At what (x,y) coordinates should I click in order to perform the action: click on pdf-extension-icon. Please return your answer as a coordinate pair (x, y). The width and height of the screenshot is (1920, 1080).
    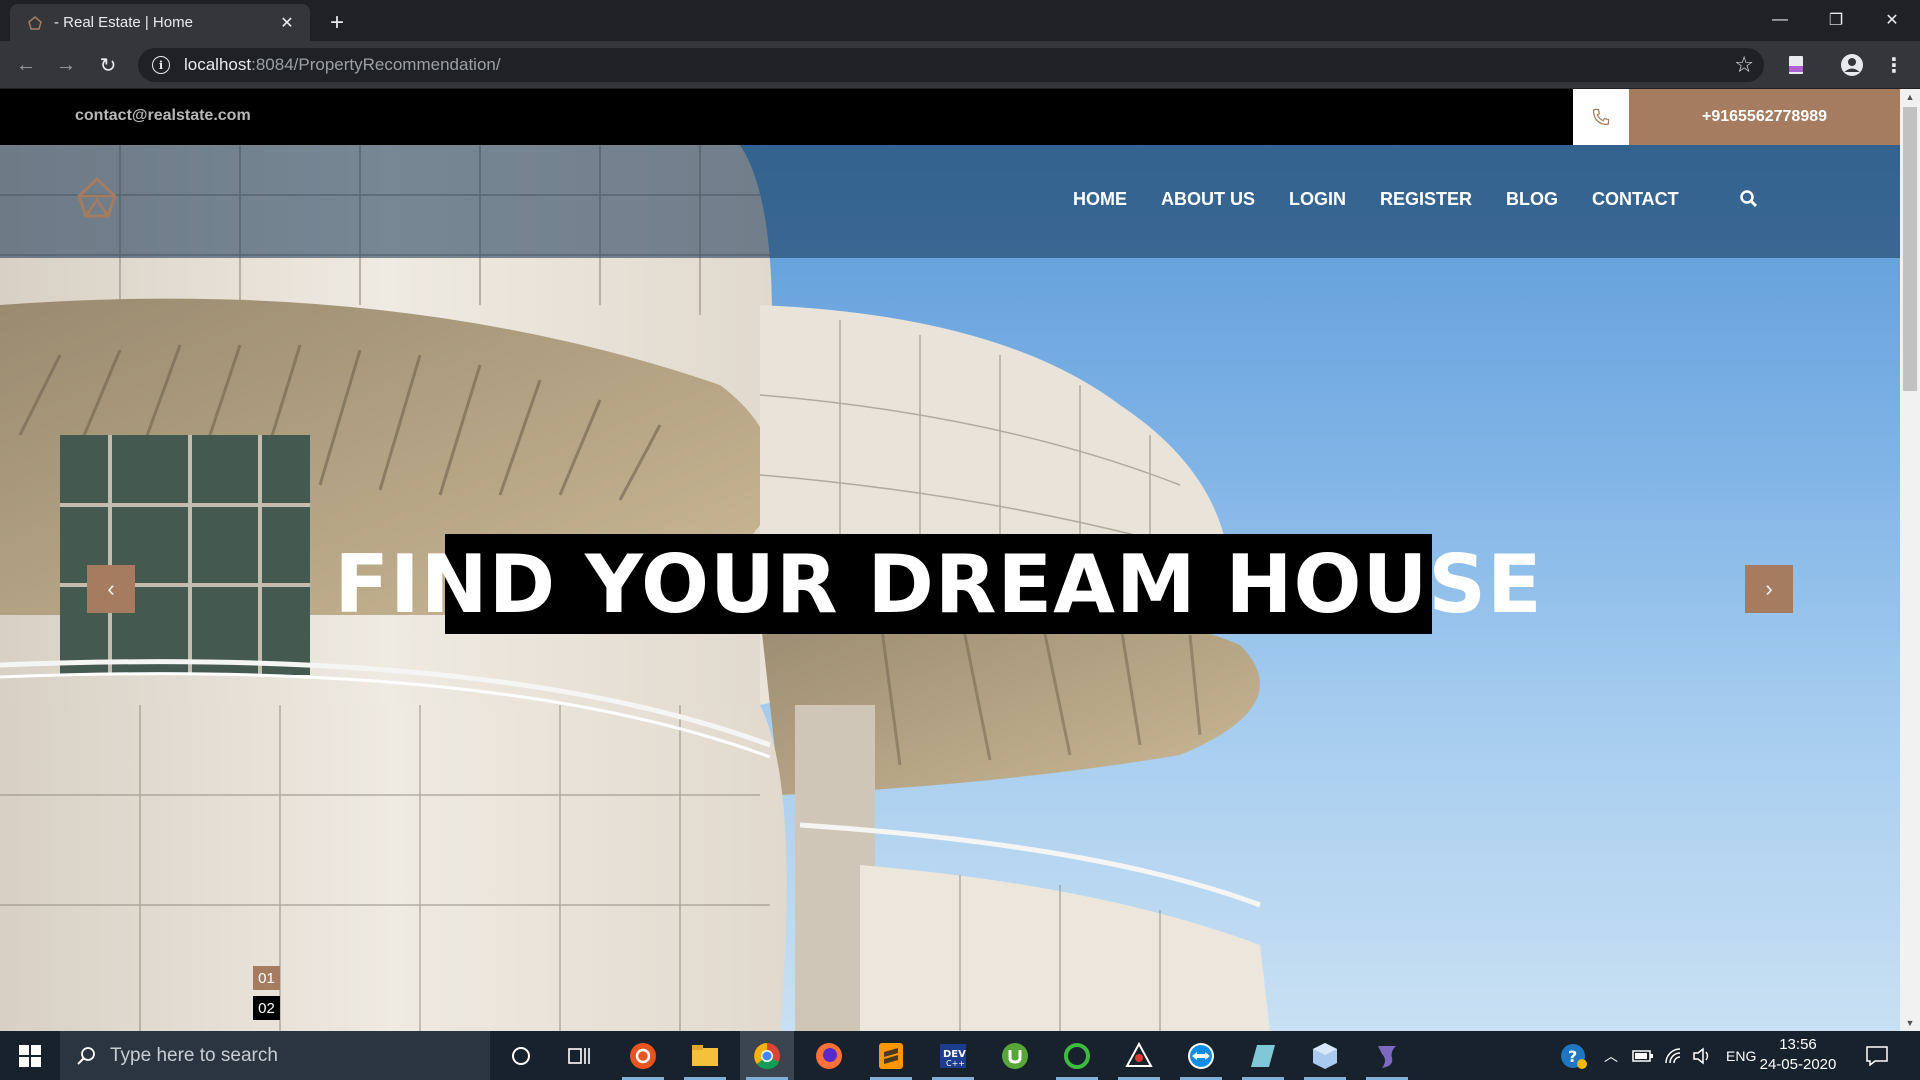
    Looking at the image, I should click on (1796, 65).